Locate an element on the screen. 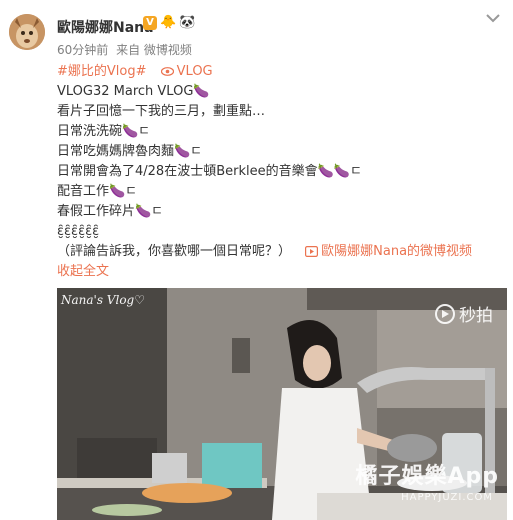 This screenshot has width=513, height=520. post-line: 日常洗洗碗🍆ㄷ is located at coordinates (104, 131).